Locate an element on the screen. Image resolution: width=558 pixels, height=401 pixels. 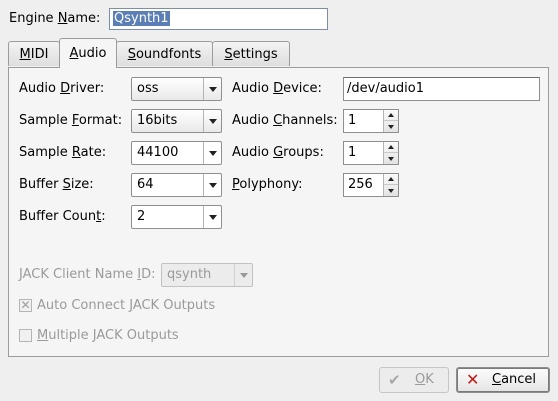
audio-device-label: Audio Device: is located at coordinates (277, 89).